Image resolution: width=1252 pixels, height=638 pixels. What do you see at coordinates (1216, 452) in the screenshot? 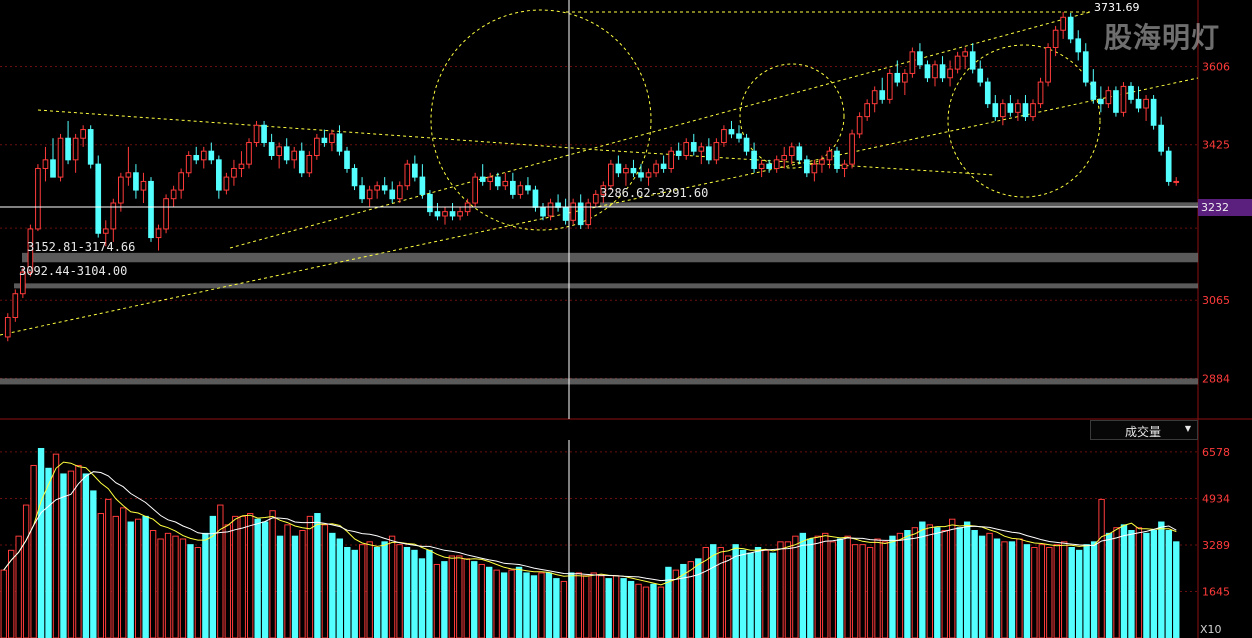
I see `volume-tick-label: 6578` at bounding box center [1216, 452].